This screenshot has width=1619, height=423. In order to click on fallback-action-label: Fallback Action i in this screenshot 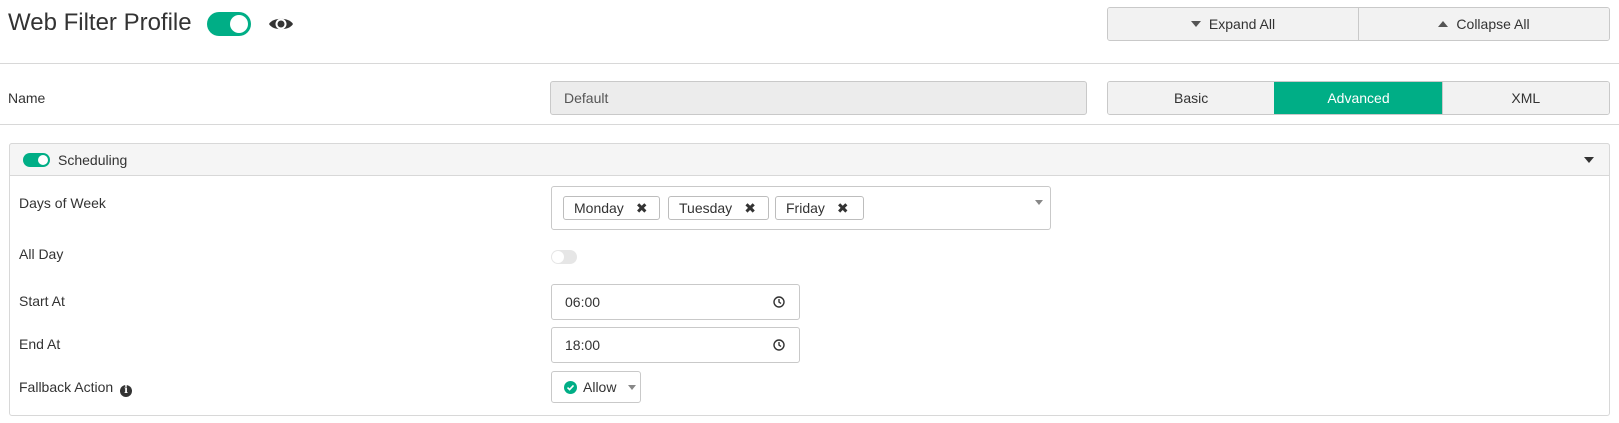, I will do `click(76, 387)`.